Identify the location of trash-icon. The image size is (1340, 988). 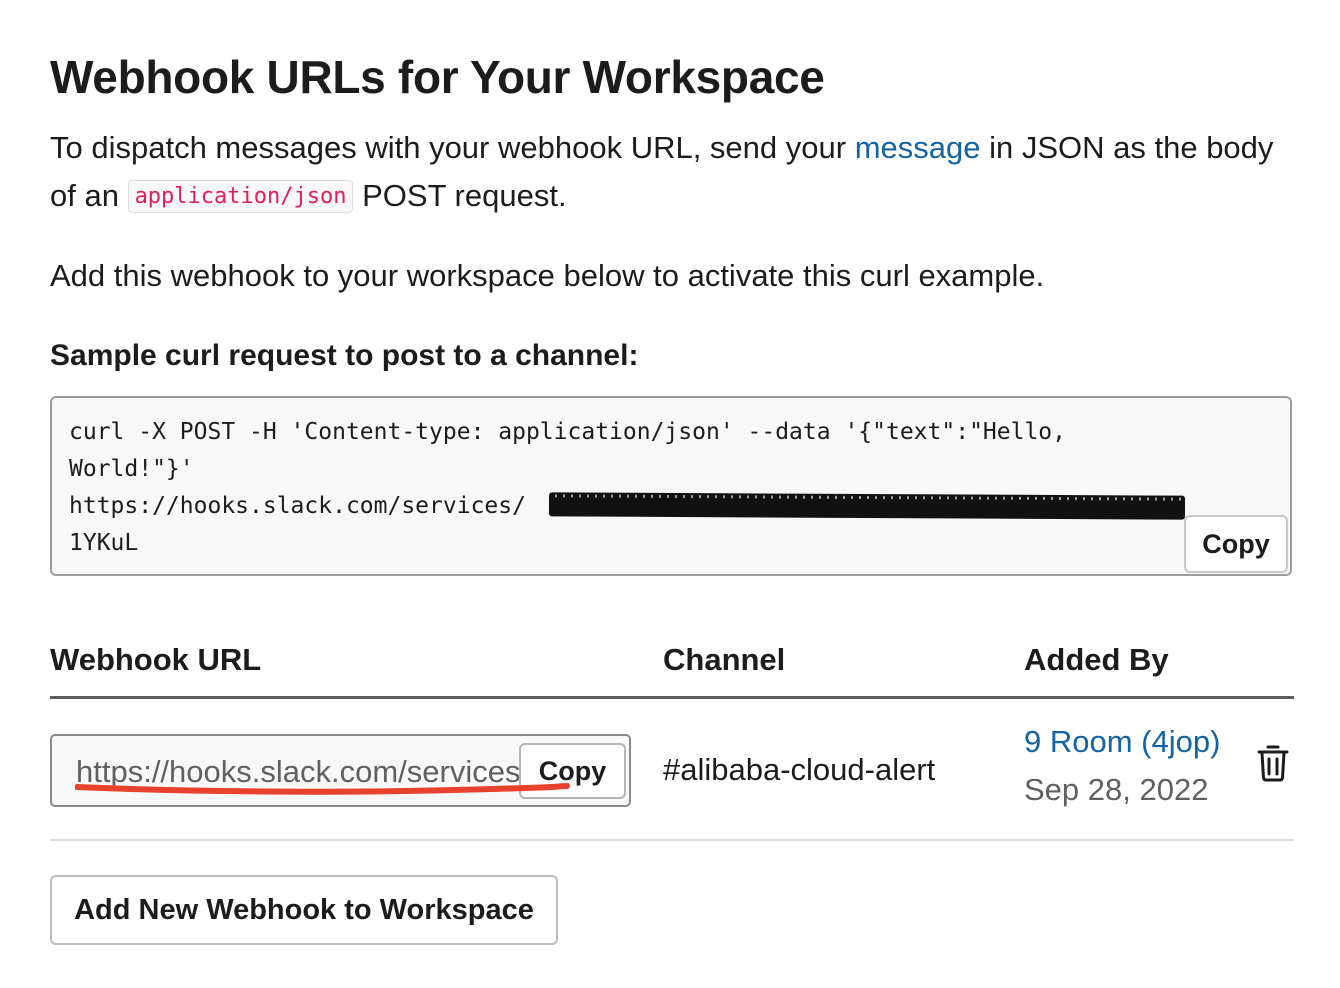
(1273, 763).